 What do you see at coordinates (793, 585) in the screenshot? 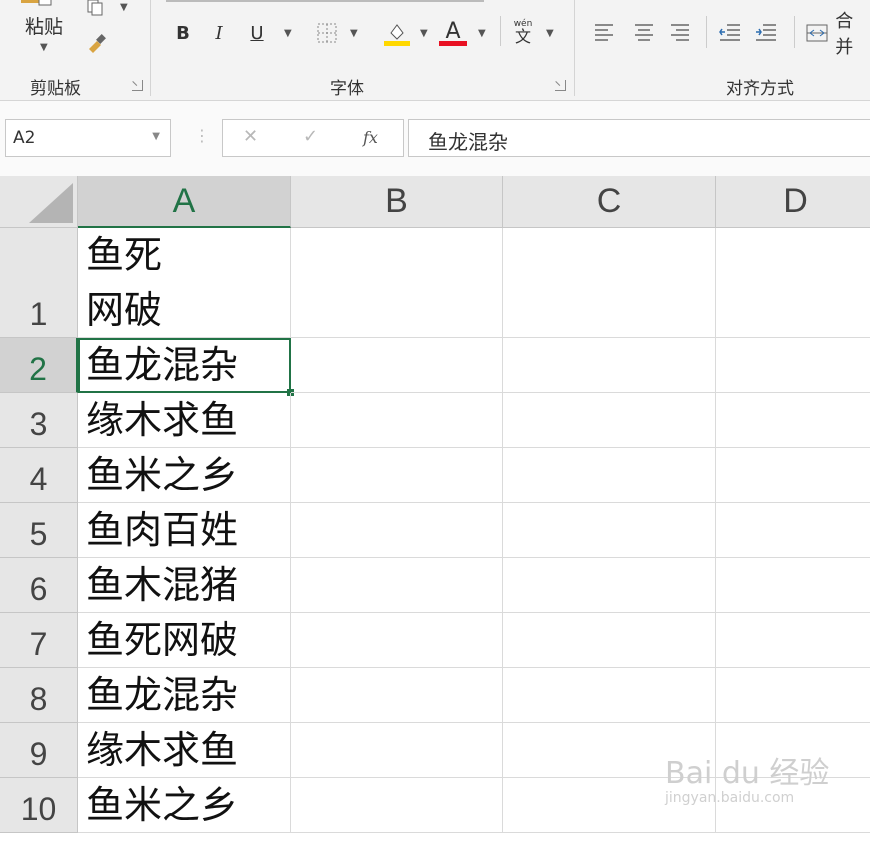
I see `cell-d6` at bounding box center [793, 585].